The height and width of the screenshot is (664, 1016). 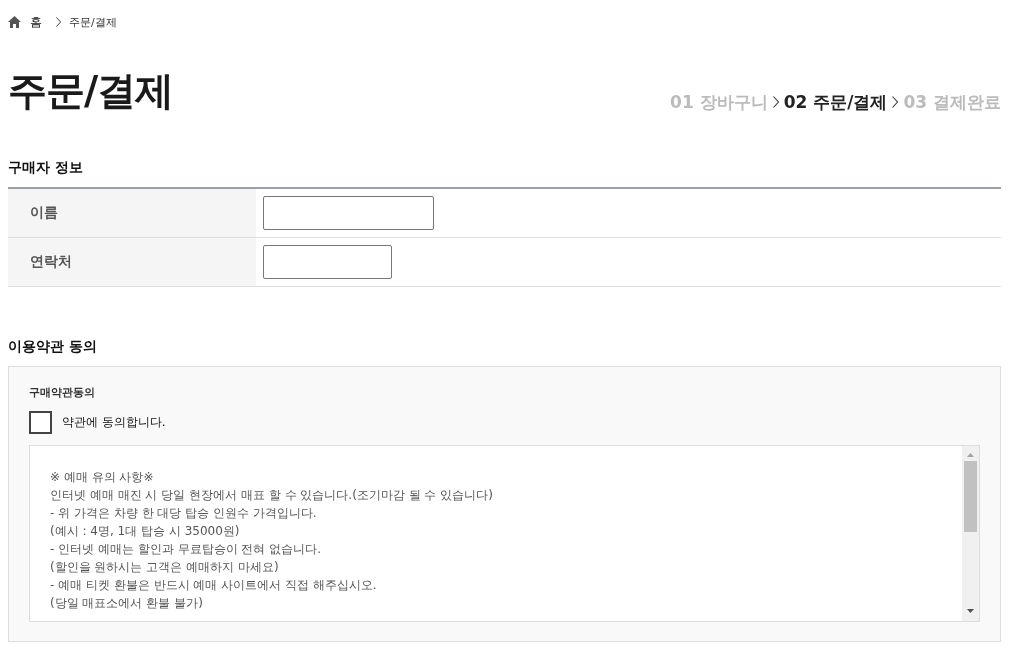 I want to click on terms-text-line: (당일 매표소에서 환불 불가), so click(x=126, y=603).